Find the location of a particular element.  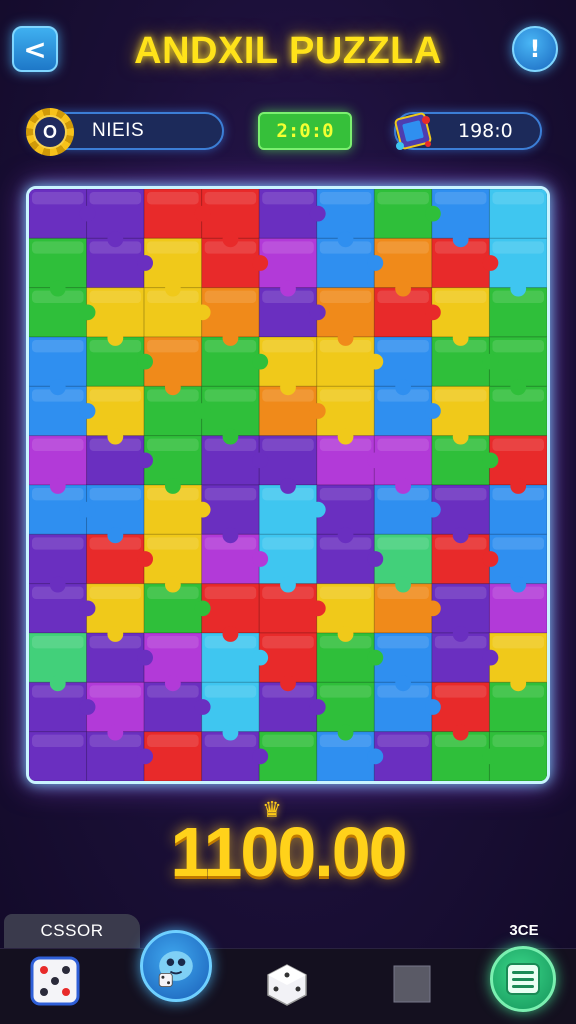

player-stat-pill: O NIEIS is located at coordinates (125, 132).